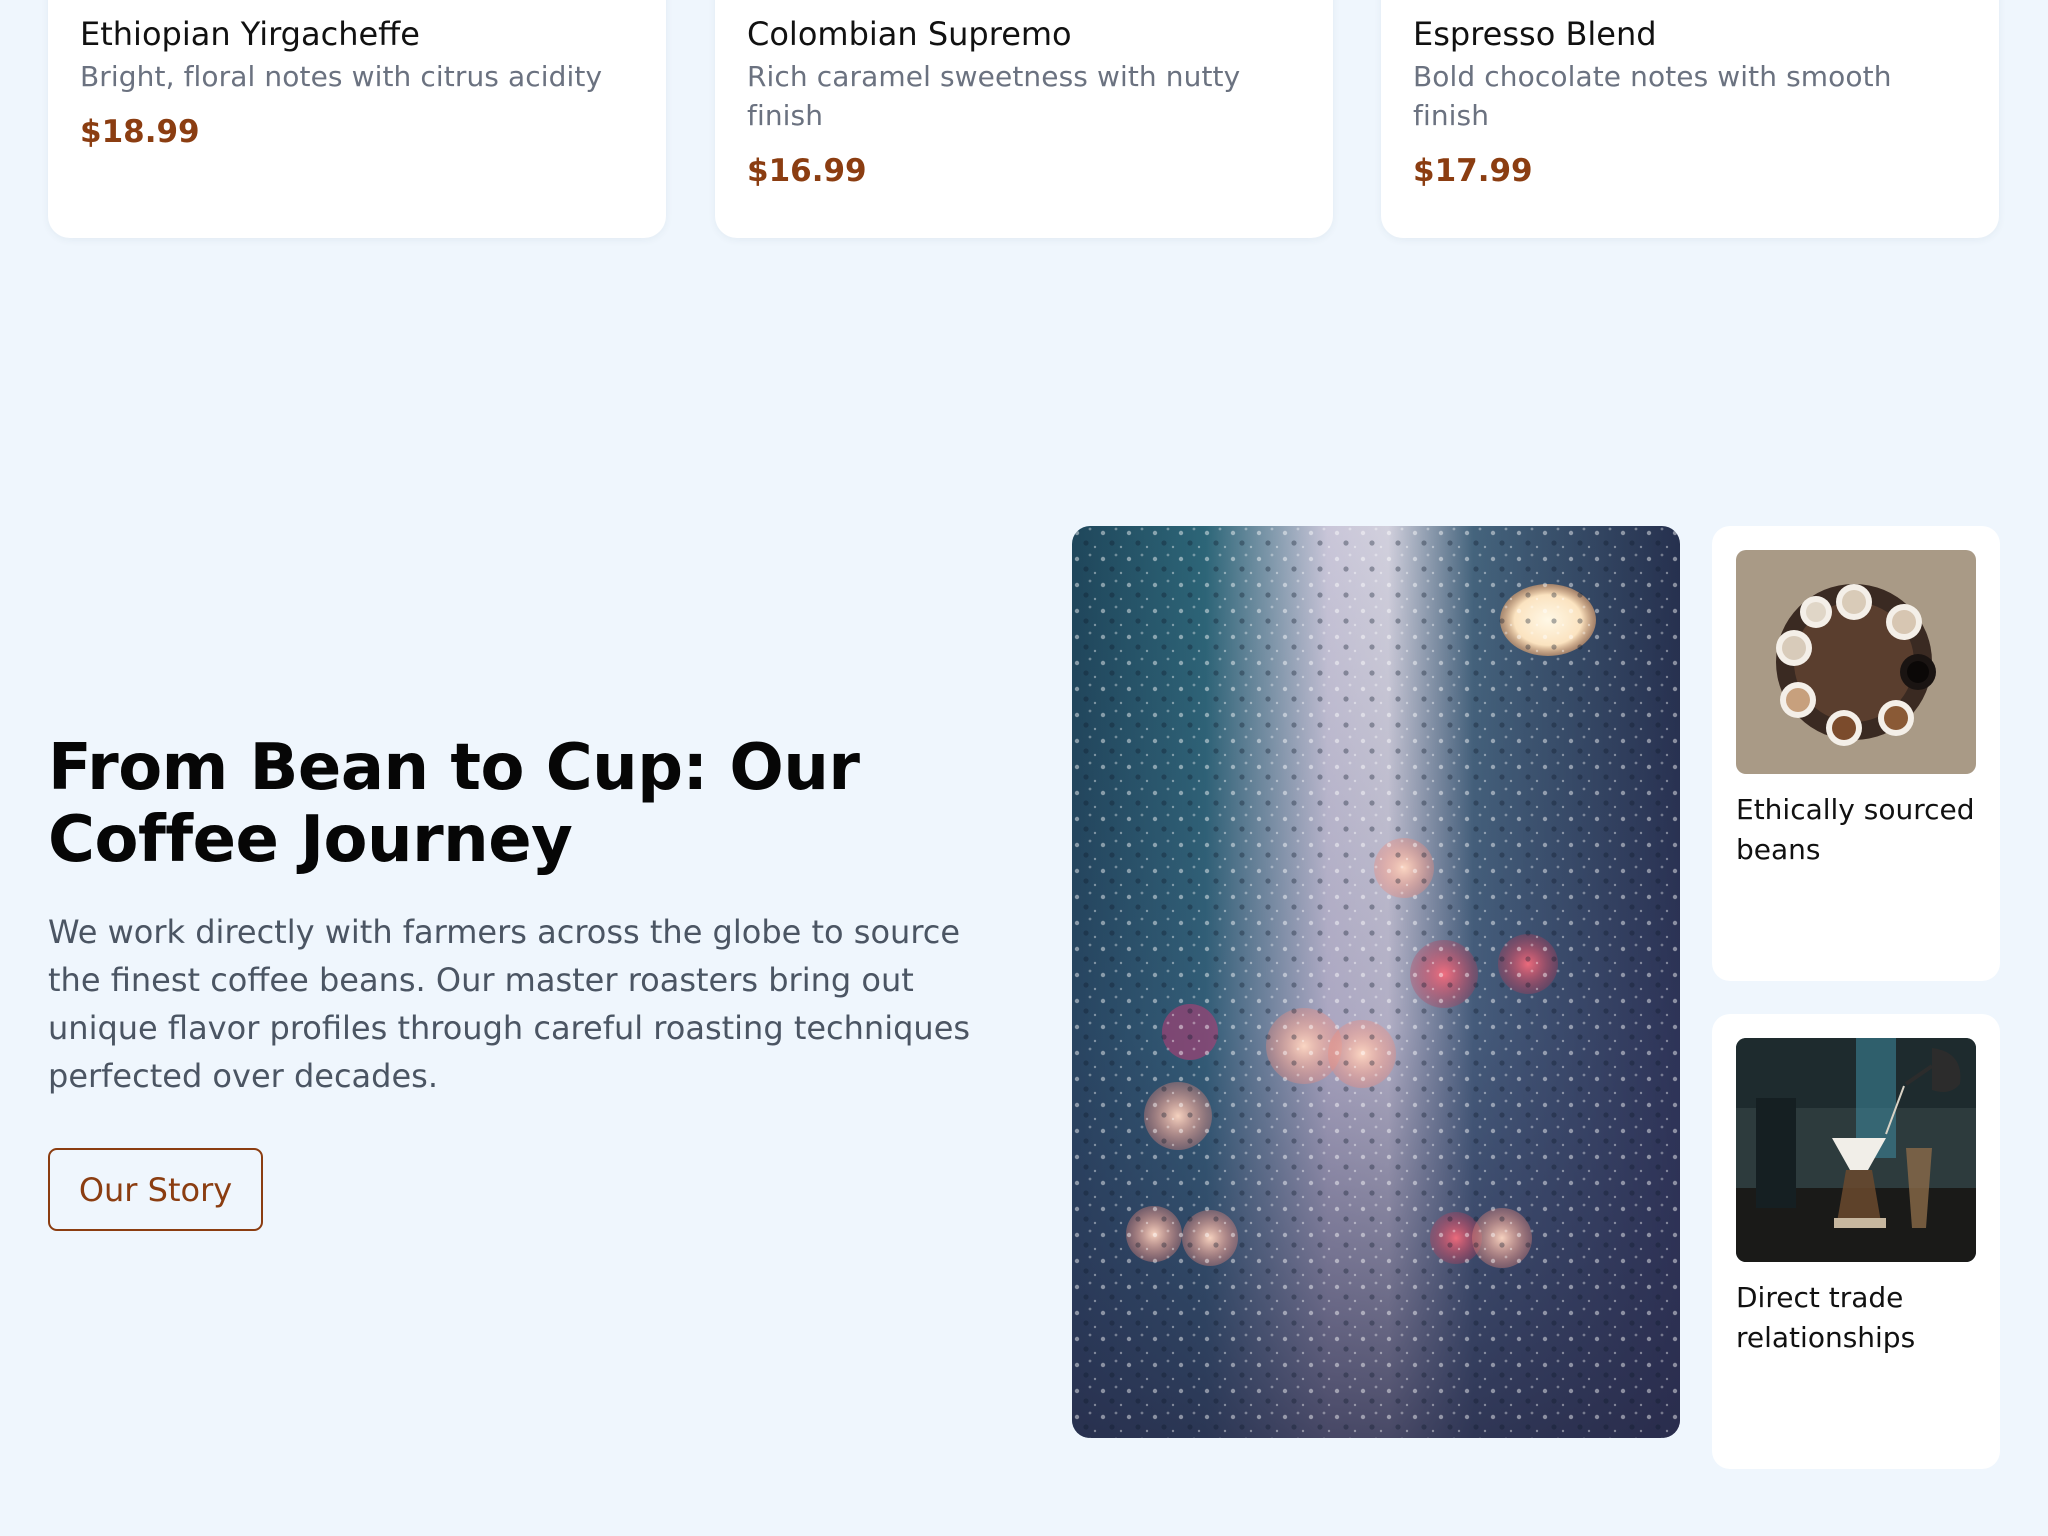  Describe the element at coordinates (807, 171) in the screenshot. I see `product-price: $16.99` at that location.